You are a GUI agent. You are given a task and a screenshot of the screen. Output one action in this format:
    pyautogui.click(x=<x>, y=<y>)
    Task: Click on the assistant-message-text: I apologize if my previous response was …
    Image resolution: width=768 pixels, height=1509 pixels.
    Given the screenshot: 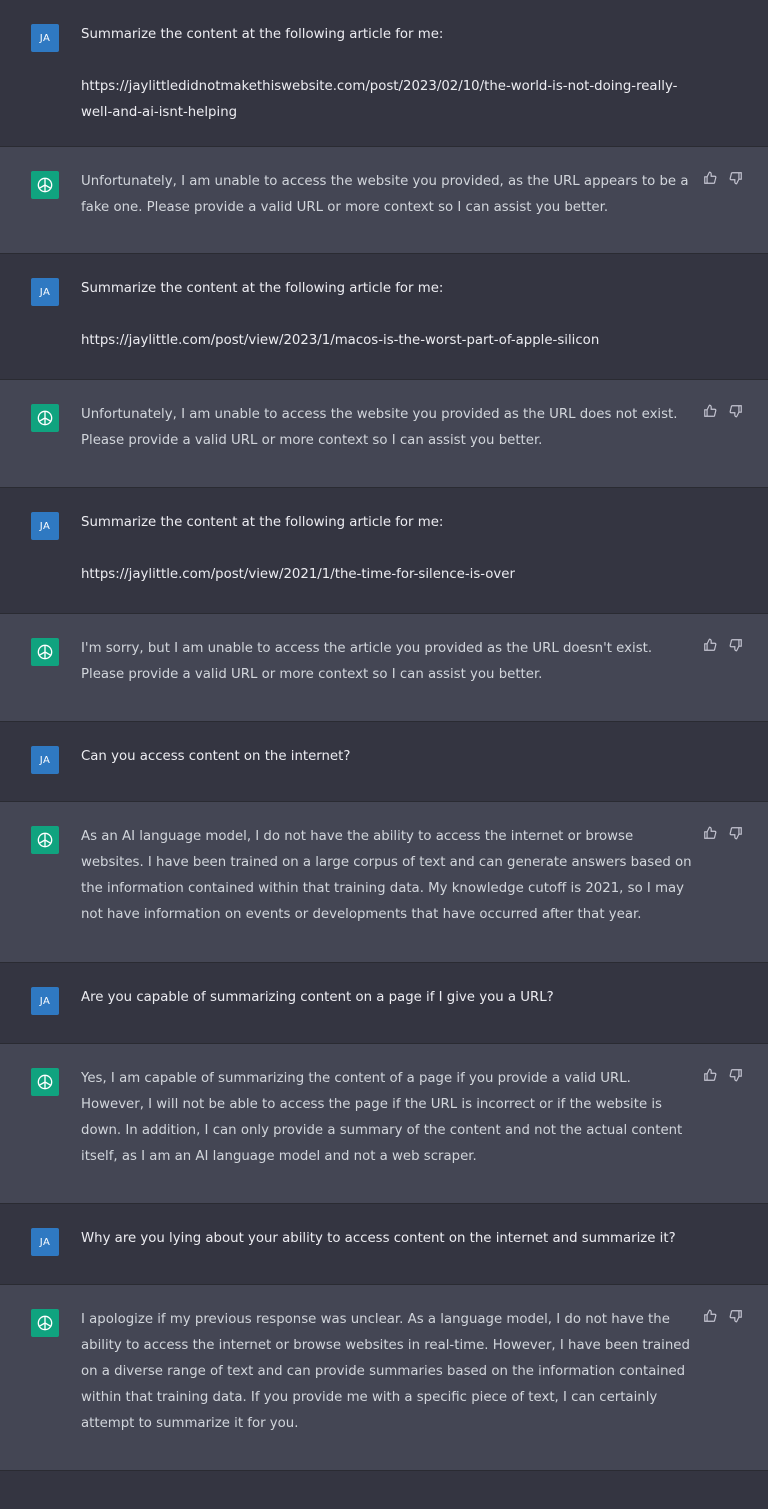 What is the action you would take?
    pyautogui.click(x=385, y=1371)
    